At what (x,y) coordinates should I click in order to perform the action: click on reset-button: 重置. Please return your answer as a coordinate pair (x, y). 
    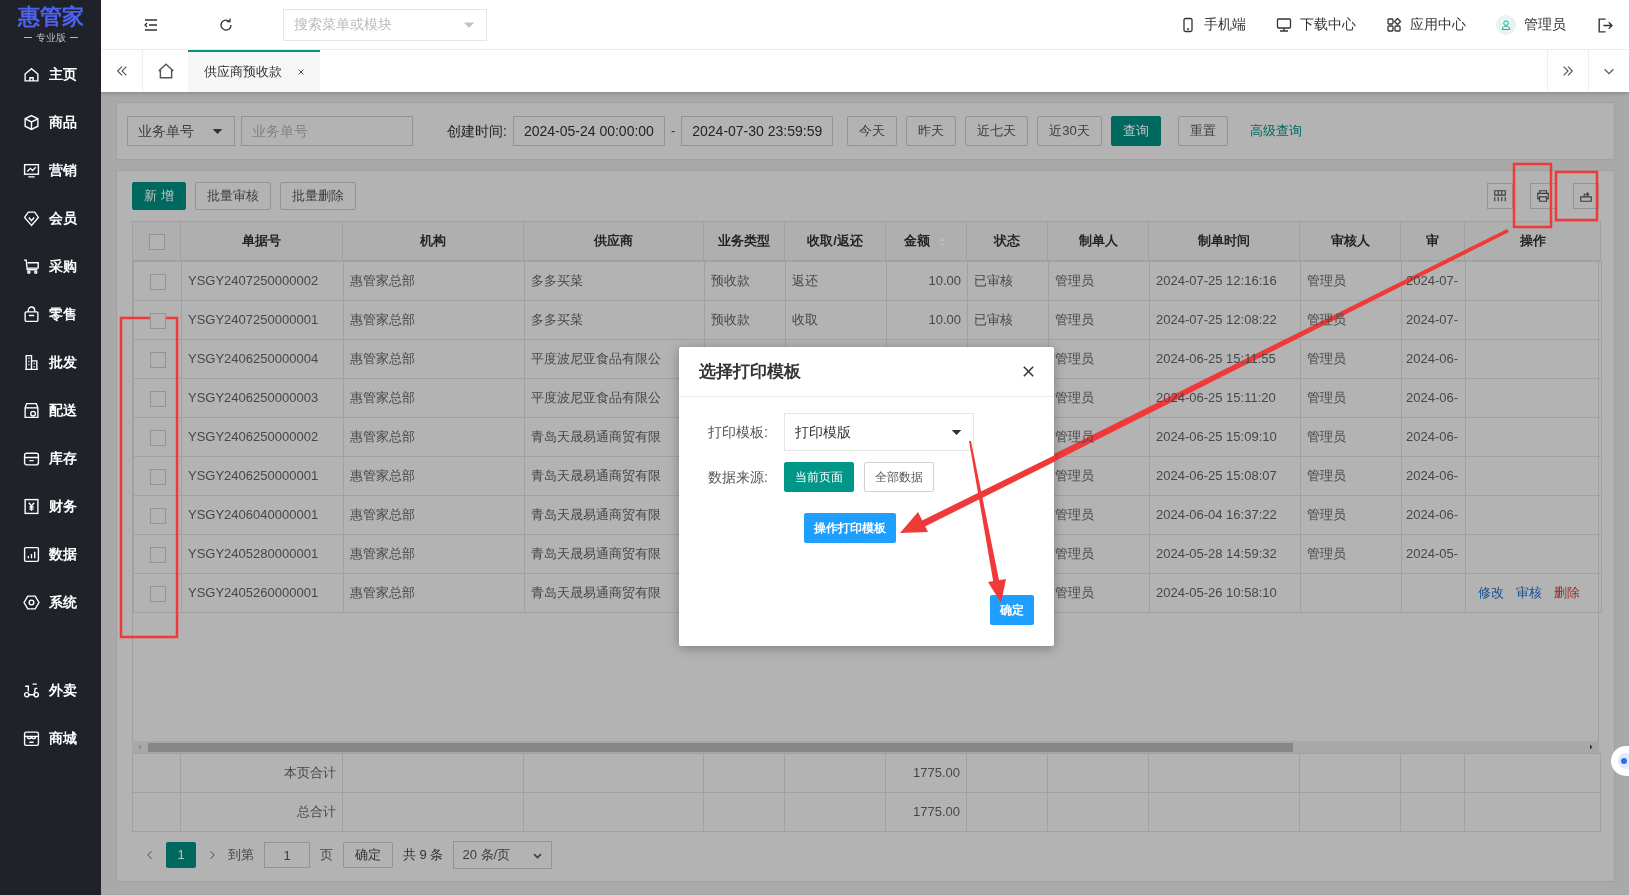
    Looking at the image, I should click on (1202, 131).